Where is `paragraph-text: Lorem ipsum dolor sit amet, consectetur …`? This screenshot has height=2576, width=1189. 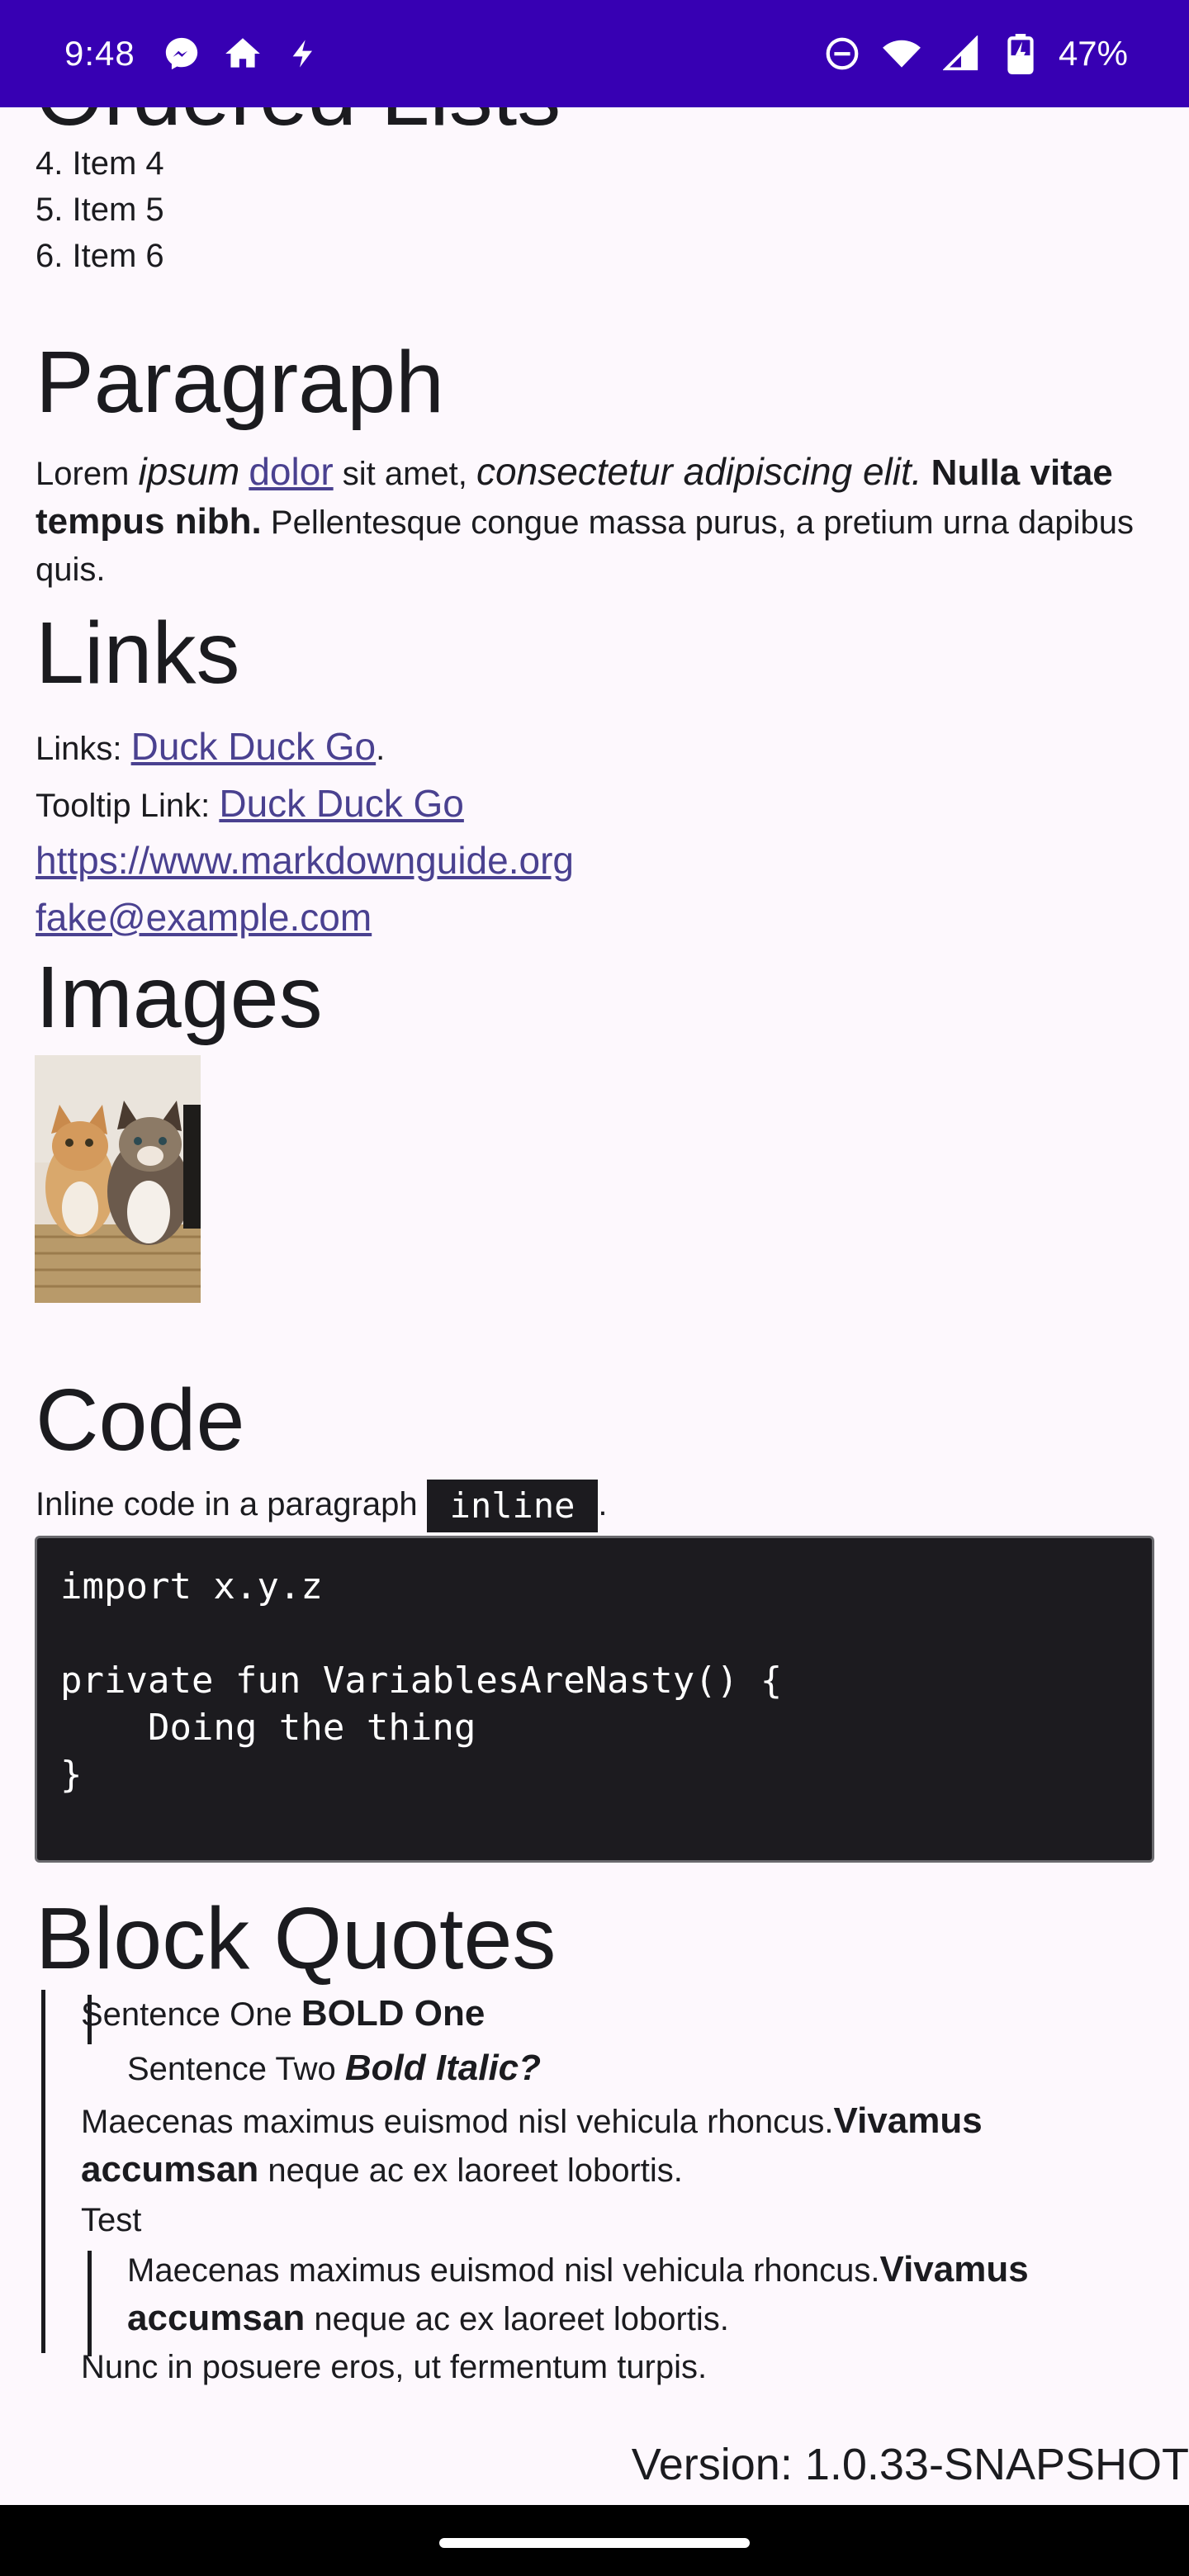
paragraph-text: Lorem ipsum dolor sit amet, consectetur … is located at coordinates (597, 521).